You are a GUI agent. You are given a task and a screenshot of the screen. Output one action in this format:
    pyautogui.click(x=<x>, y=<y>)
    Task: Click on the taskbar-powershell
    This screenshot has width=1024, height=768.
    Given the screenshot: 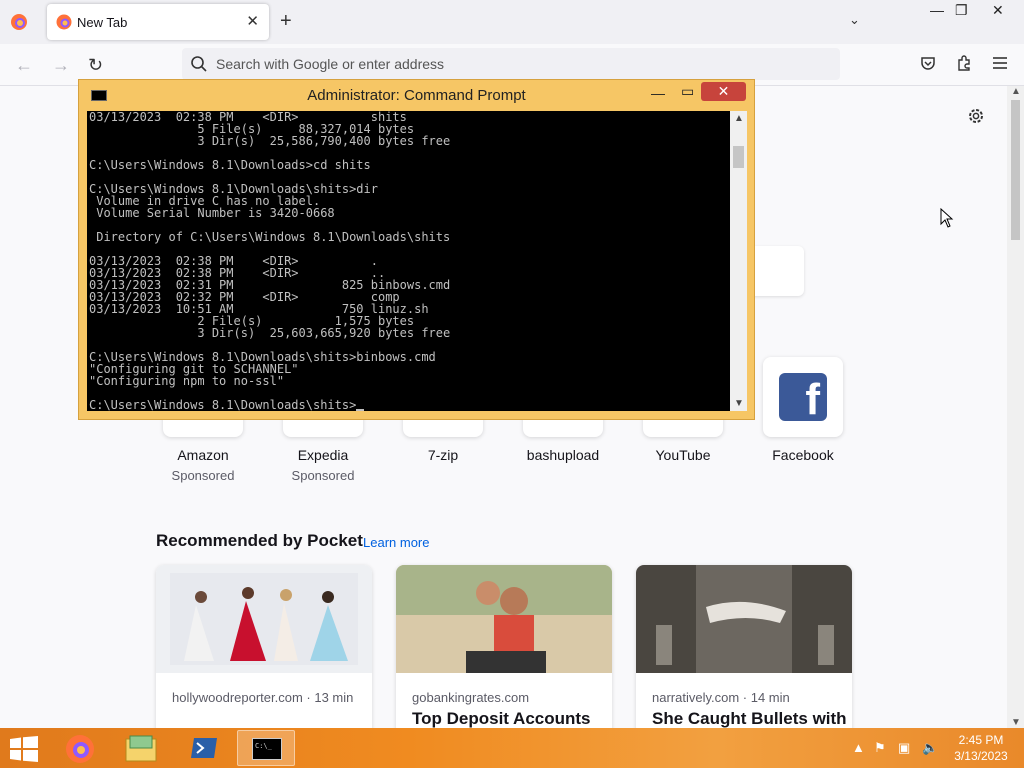 What is the action you would take?
    pyautogui.click(x=204, y=748)
    